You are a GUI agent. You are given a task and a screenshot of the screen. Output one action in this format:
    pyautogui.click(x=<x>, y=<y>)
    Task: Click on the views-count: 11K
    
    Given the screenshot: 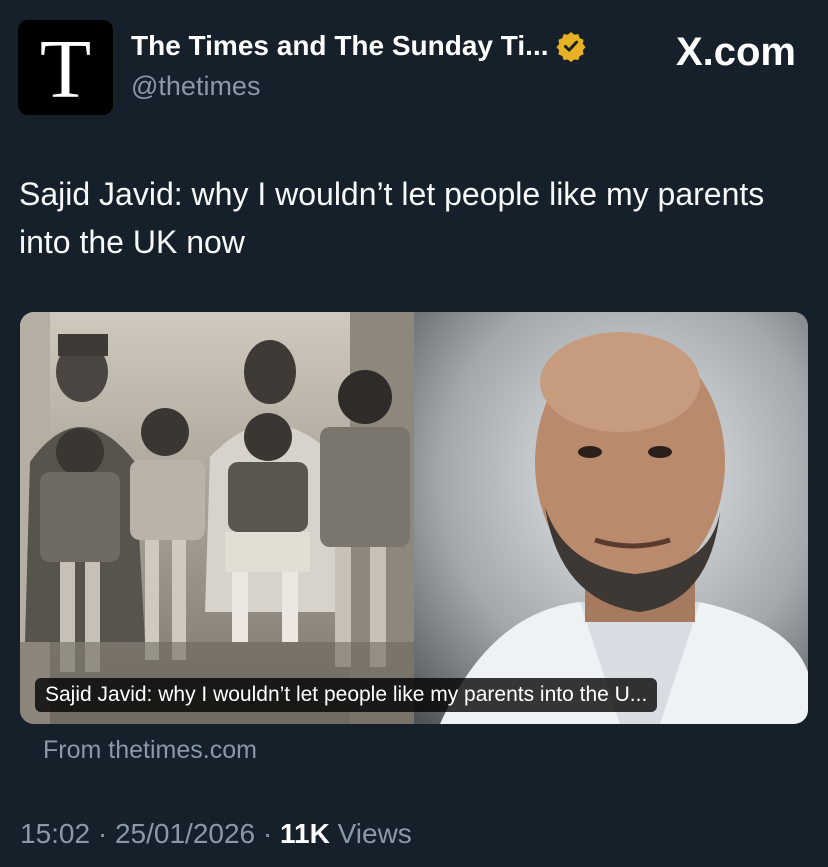 What is the action you would take?
    pyautogui.click(x=305, y=833)
    